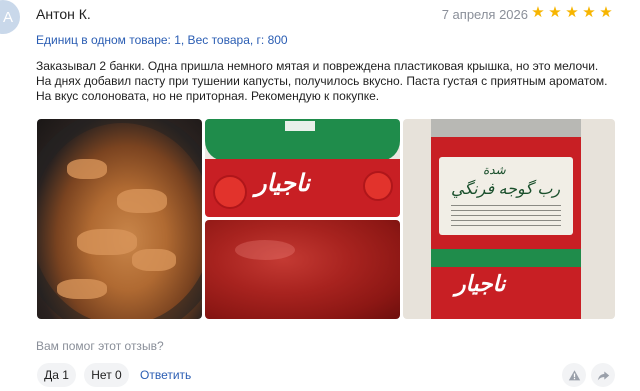  I want to click on photo-stewed-cabbage, so click(119, 219).